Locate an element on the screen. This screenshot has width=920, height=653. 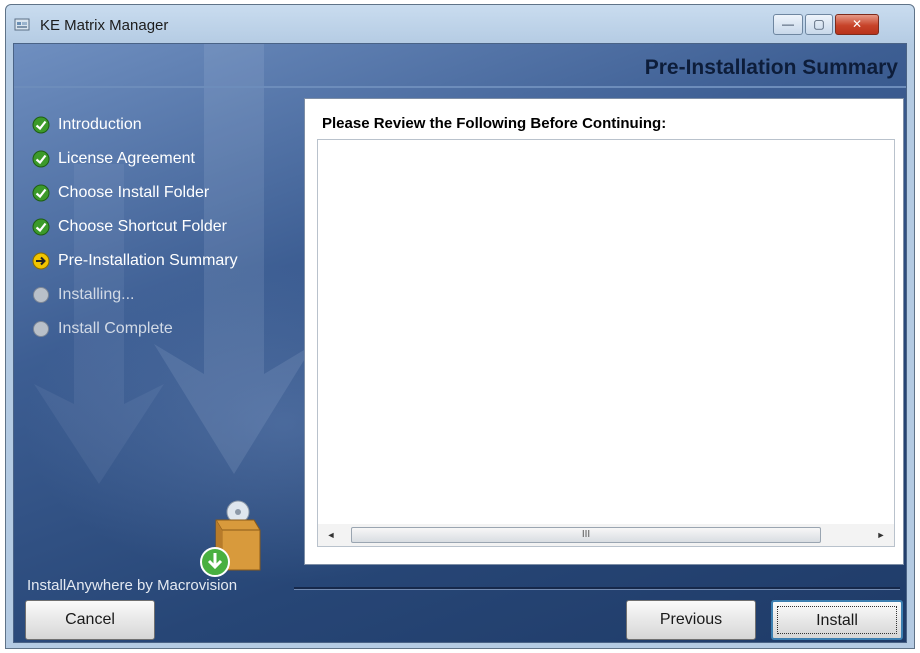
minimize-button: — is located at coordinates (788, 24).